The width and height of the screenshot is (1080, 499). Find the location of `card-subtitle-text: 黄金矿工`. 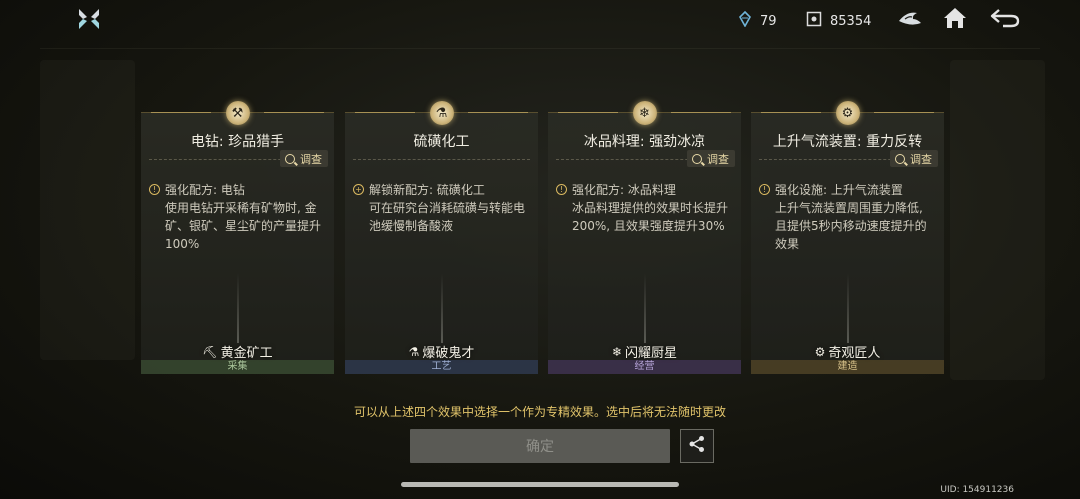

card-subtitle-text: 黄金矿工 is located at coordinates (246, 353).